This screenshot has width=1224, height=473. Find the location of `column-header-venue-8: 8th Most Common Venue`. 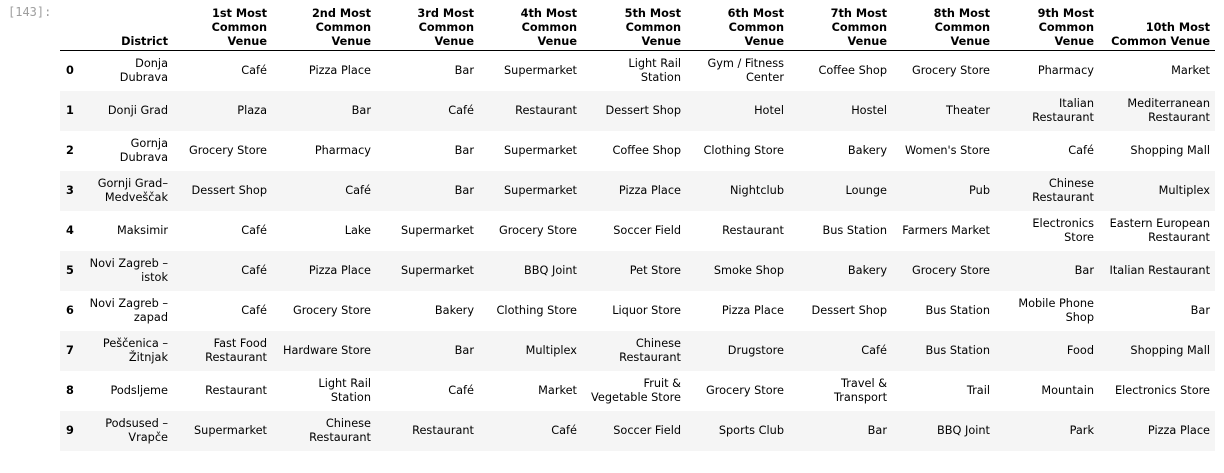

column-header-venue-8: 8th Most Common Venue is located at coordinates (943, 25).